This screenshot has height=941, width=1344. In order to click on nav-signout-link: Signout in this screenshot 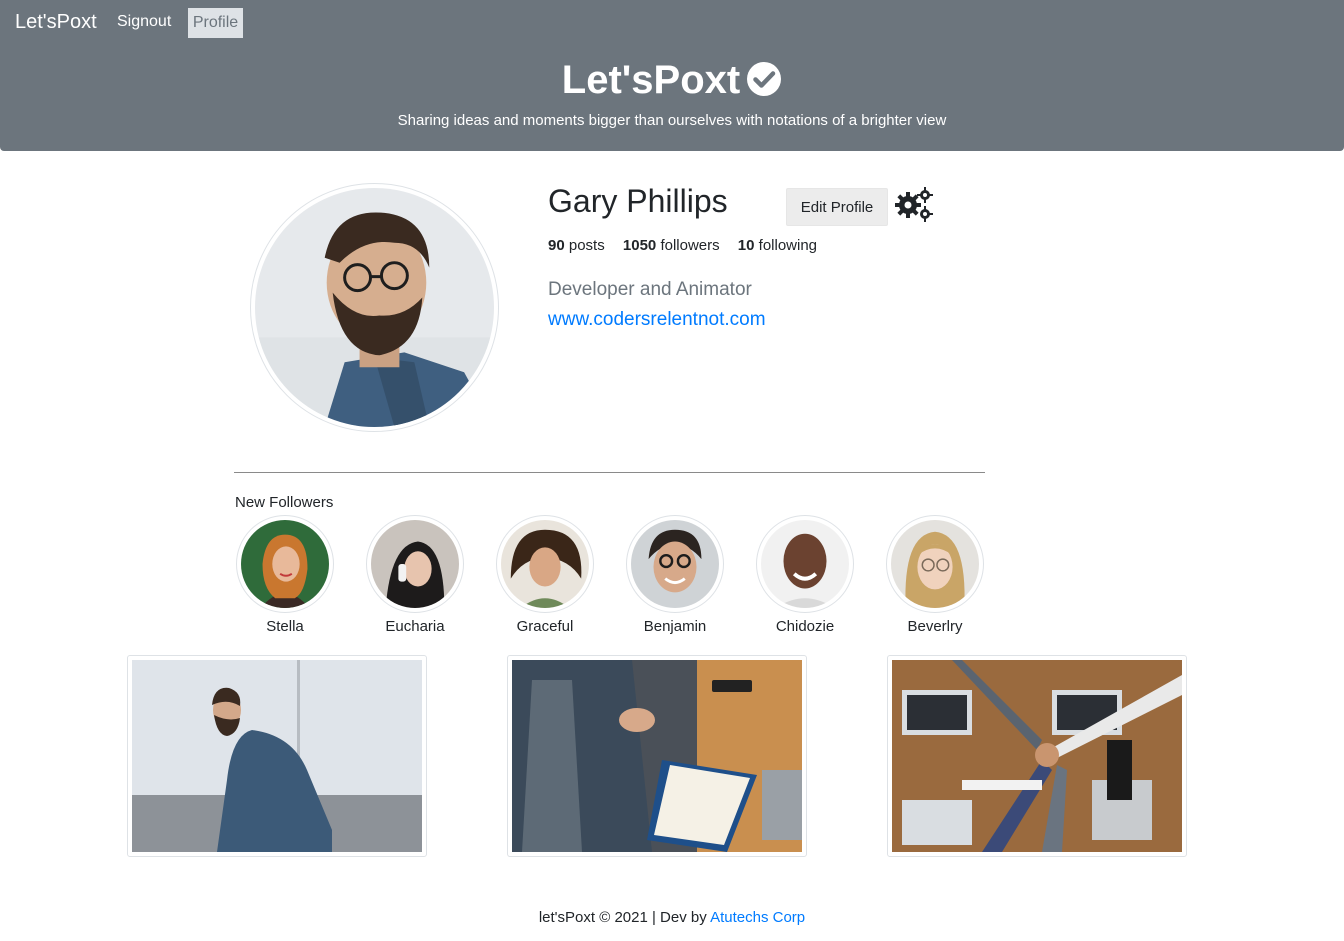, I will do `click(144, 22)`.